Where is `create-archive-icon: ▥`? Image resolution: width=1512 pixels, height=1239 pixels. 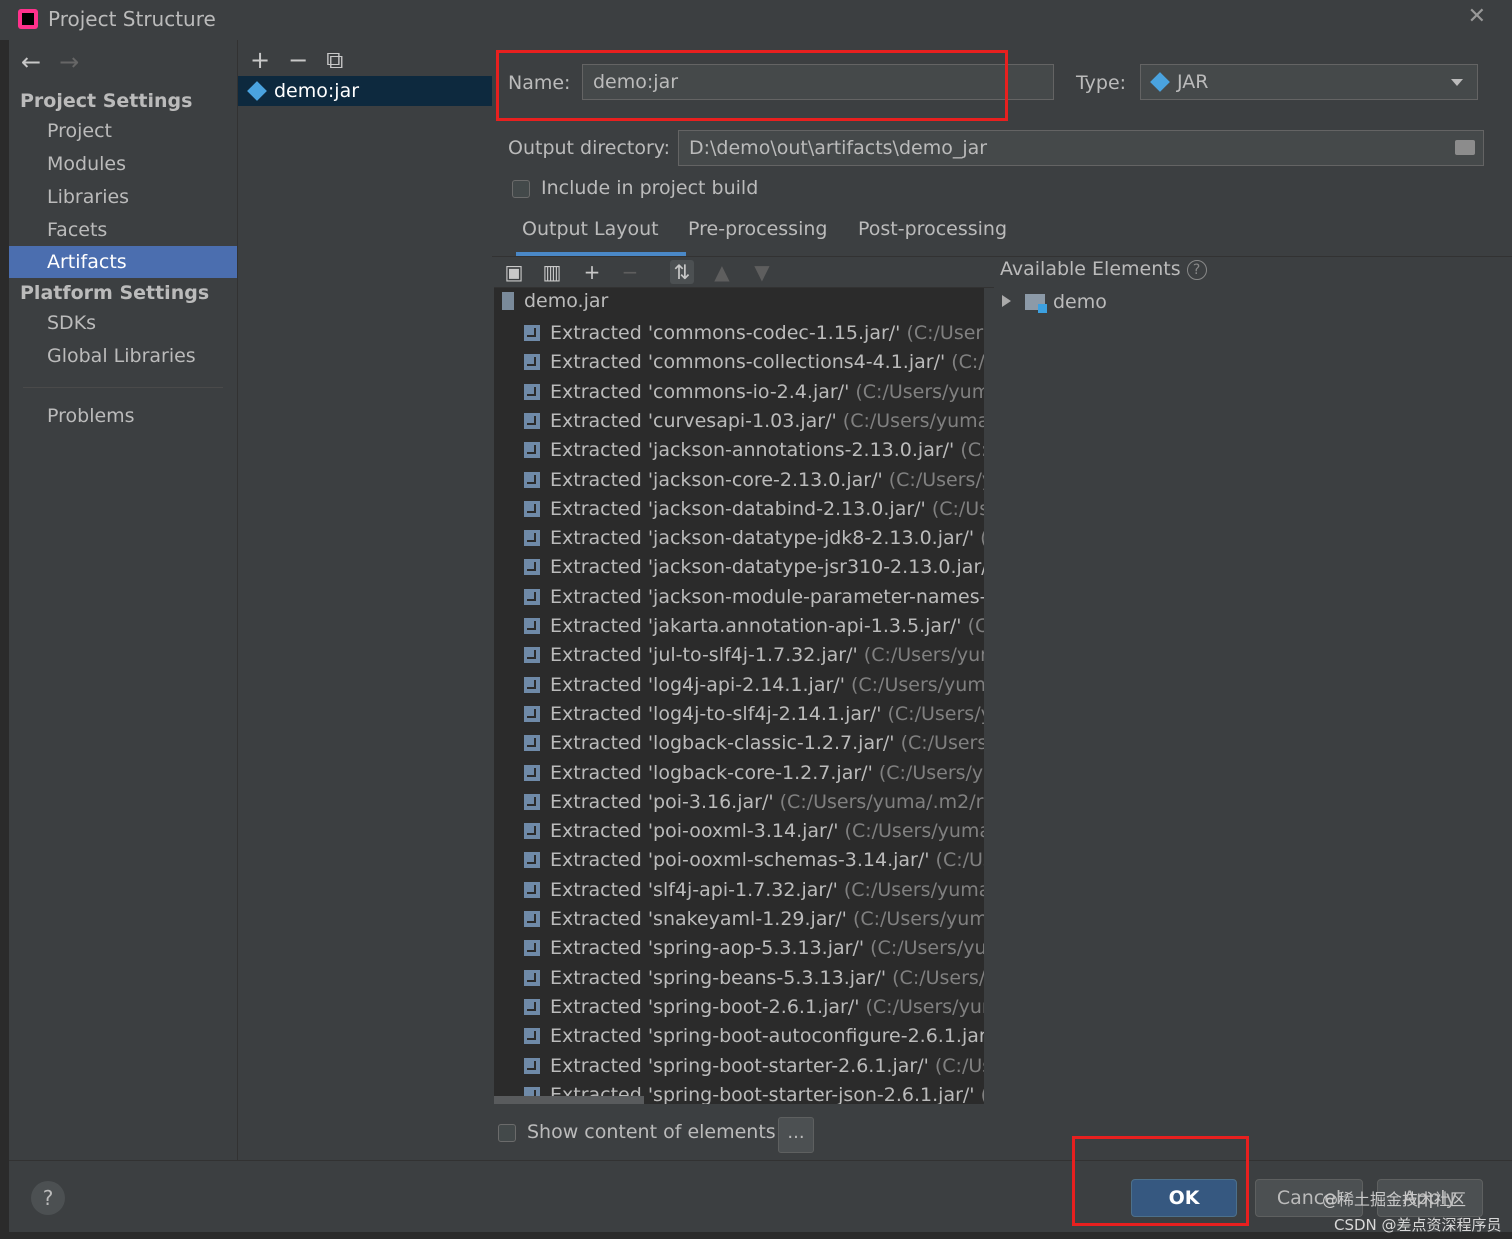
create-archive-icon: ▥ is located at coordinates (552, 272).